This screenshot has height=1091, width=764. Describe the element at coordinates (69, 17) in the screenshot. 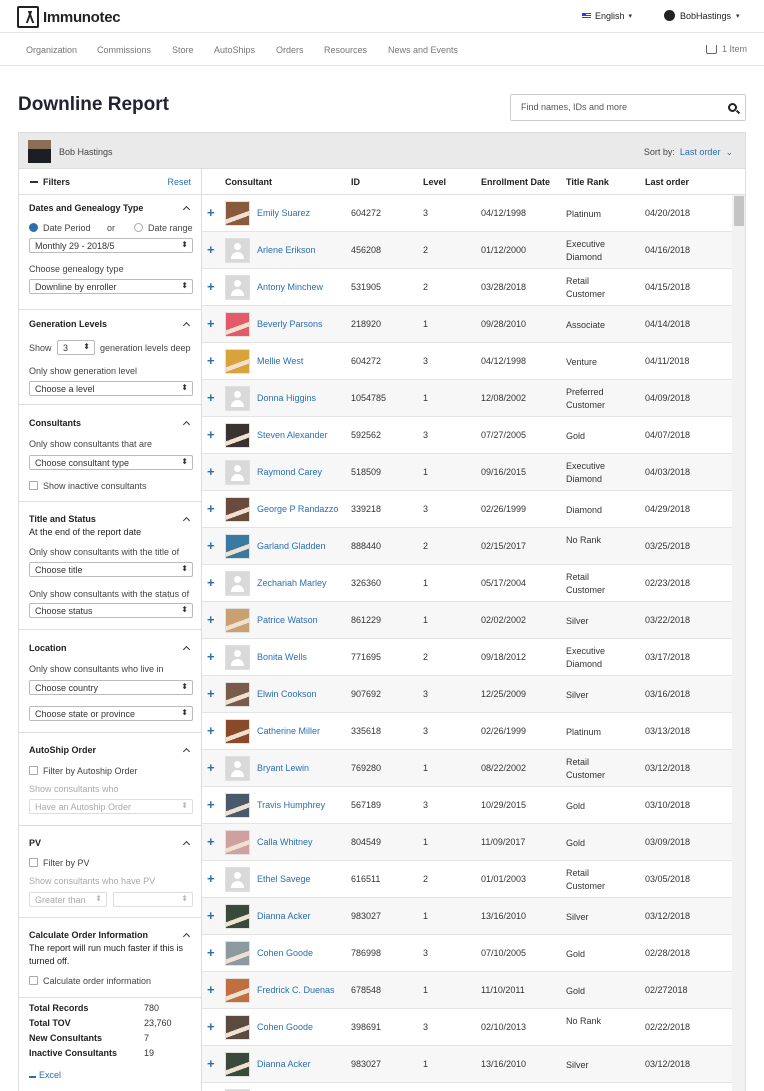

I see `immunotec-logo: Immunotec` at that location.